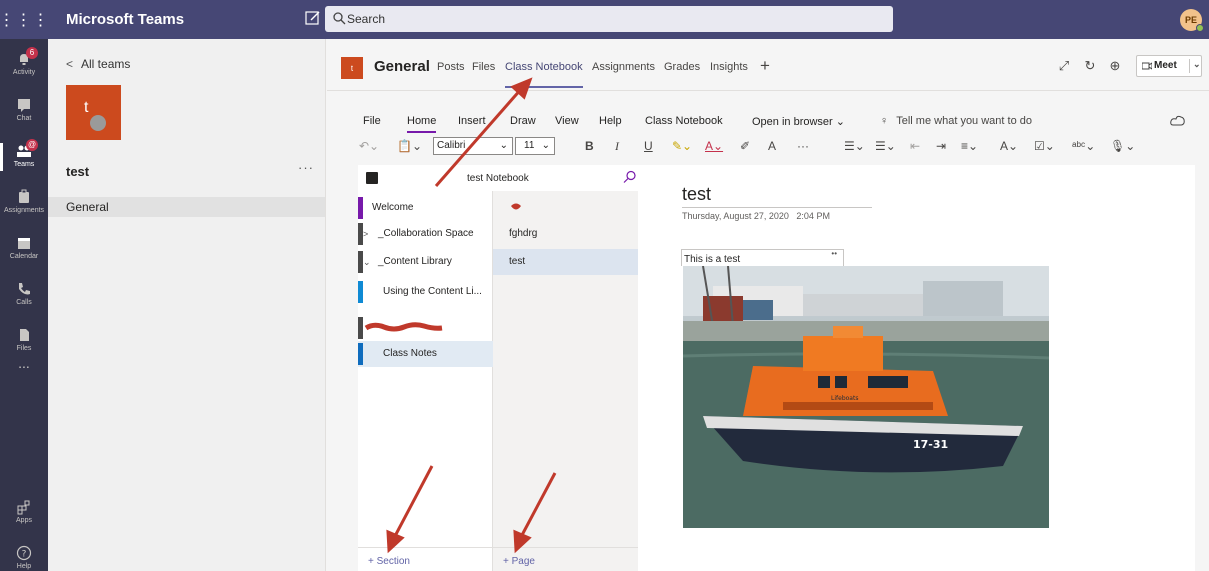 This screenshot has height=571, width=1209. What do you see at coordinates (306, 167) in the screenshot?
I see `team-more-options-icon: ···` at bounding box center [306, 167].